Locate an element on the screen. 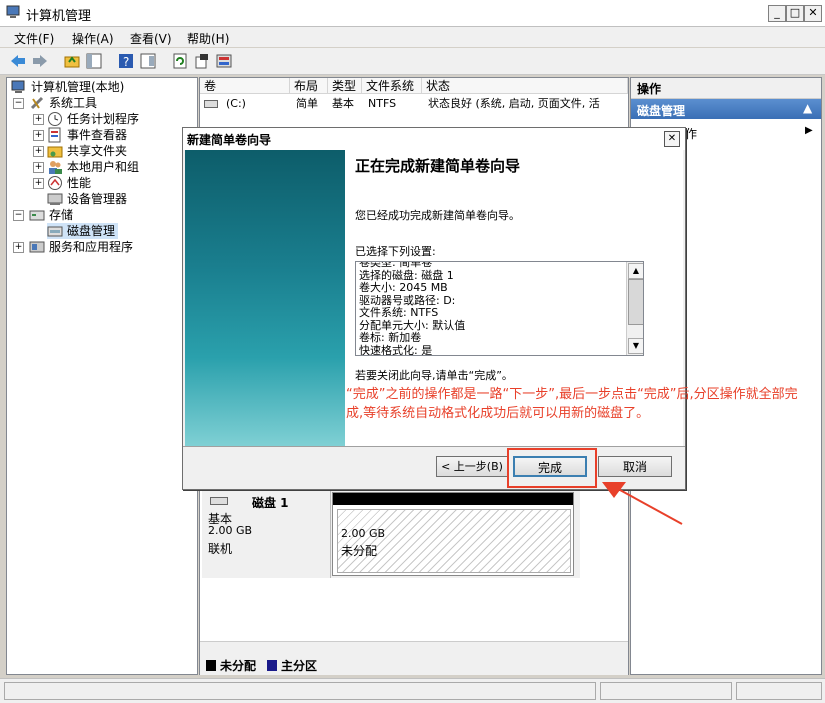 This screenshot has width=825, height=703. tree-item-device-manager: 设备管理器 is located at coordinates (87, 199).